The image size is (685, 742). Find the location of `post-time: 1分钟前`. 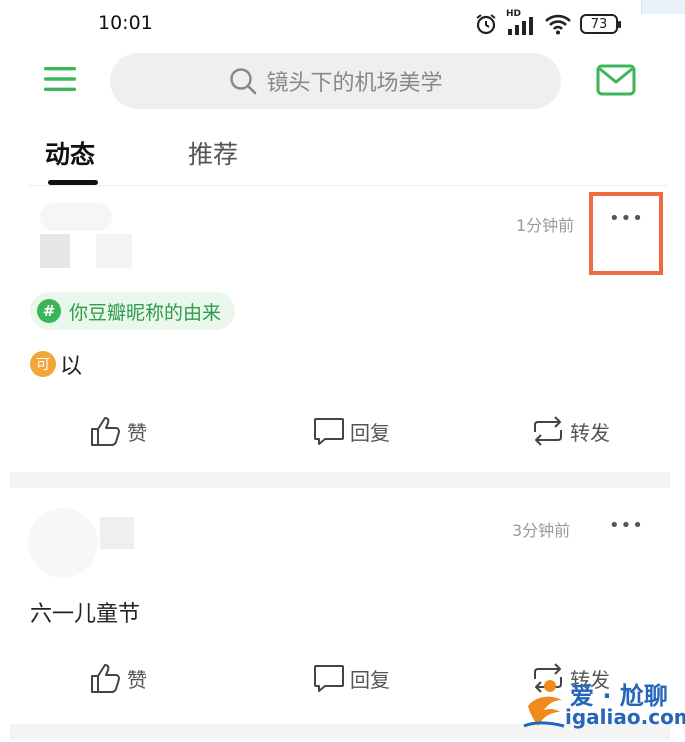

post-time: 1分钟前 is located at coordinates (545, 225).